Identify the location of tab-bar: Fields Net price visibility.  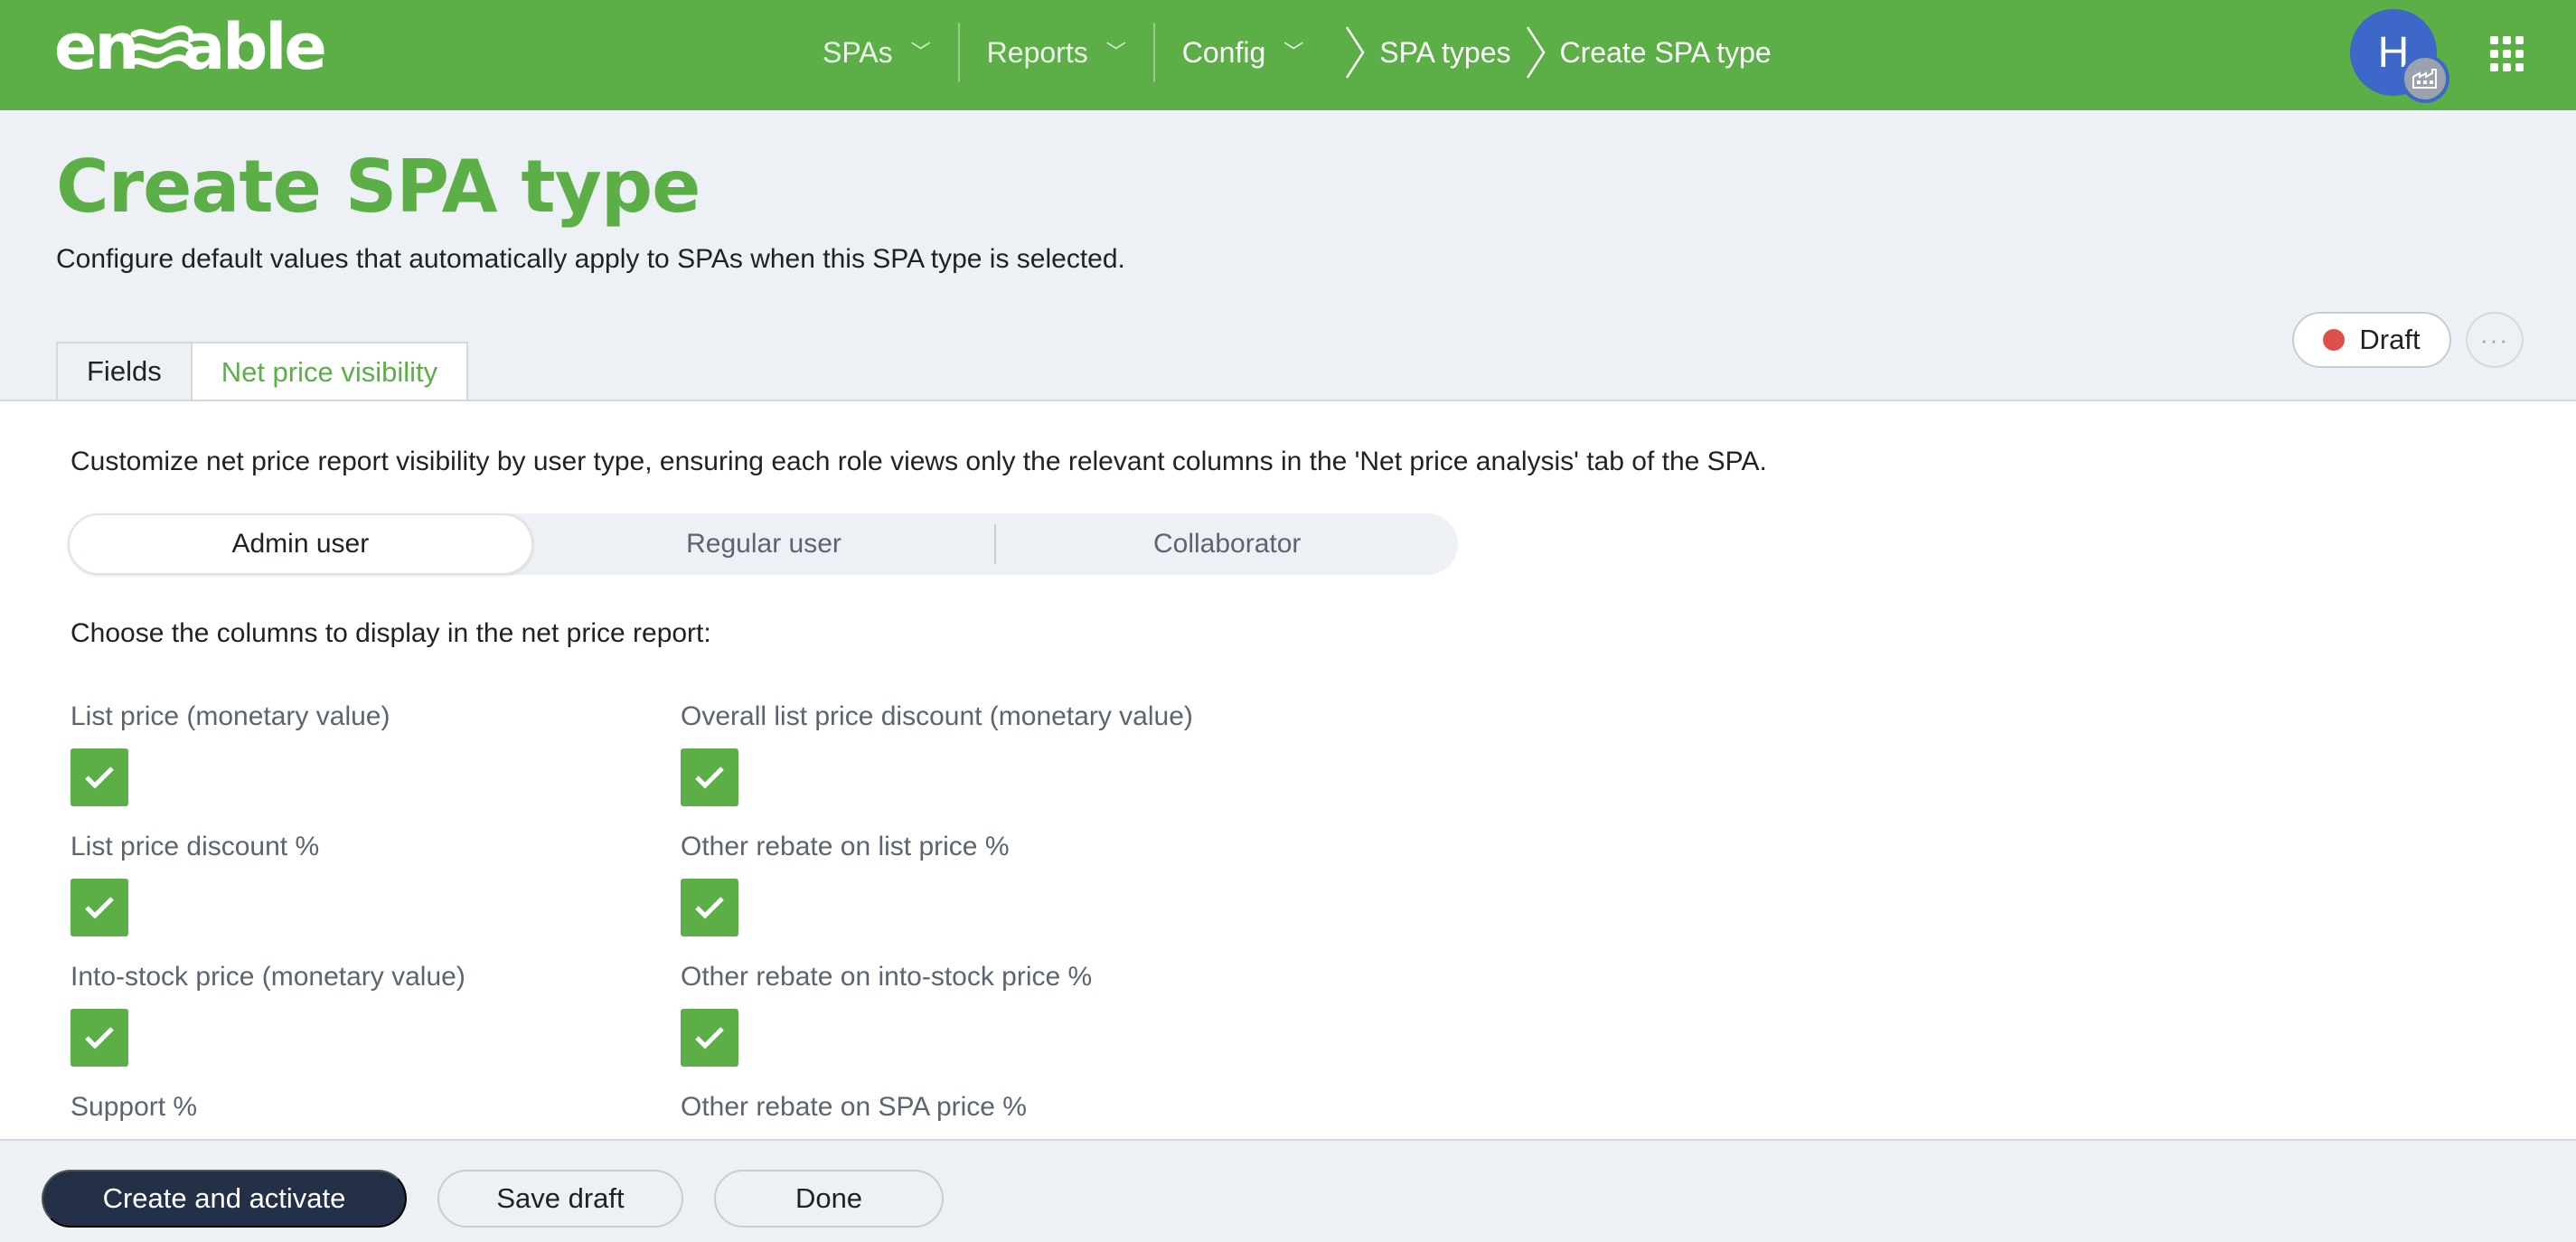
(262, 371).